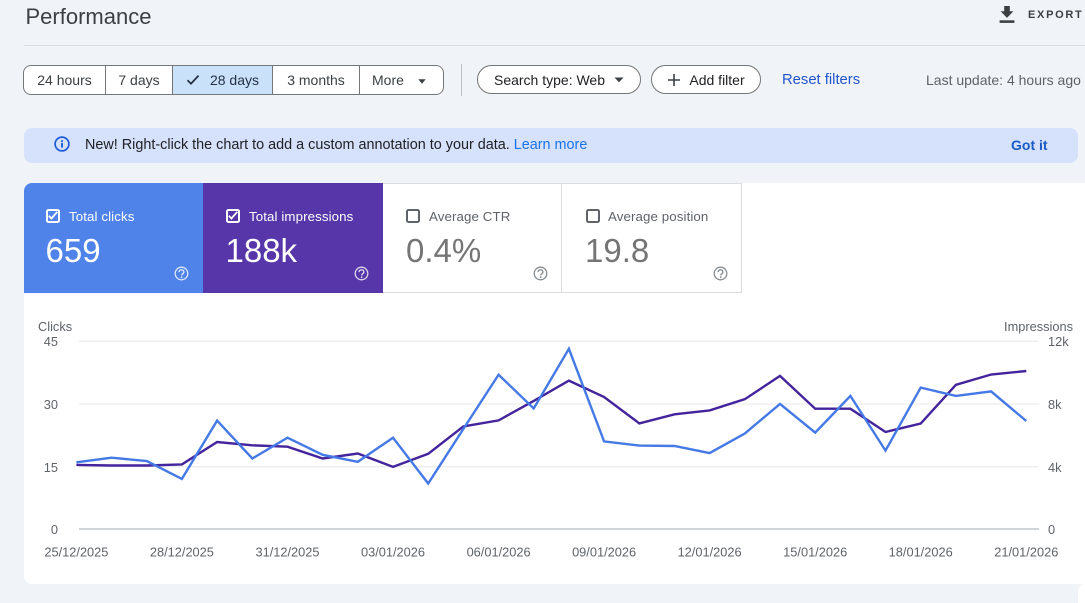  What do you see at coordinates (710, 552) in the screenshot?
I see `svg-text: 12/01/2026` at bounding box center [710, 552].